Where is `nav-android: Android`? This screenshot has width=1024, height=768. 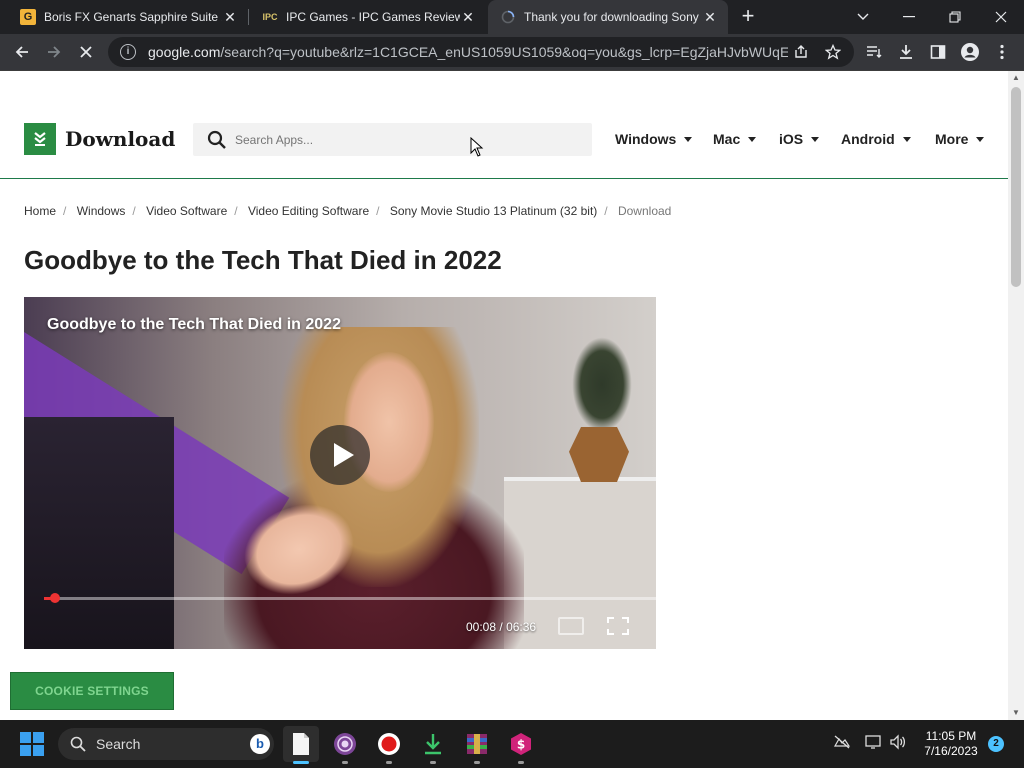 nav-android: Android is located at coordinates (876, 139).